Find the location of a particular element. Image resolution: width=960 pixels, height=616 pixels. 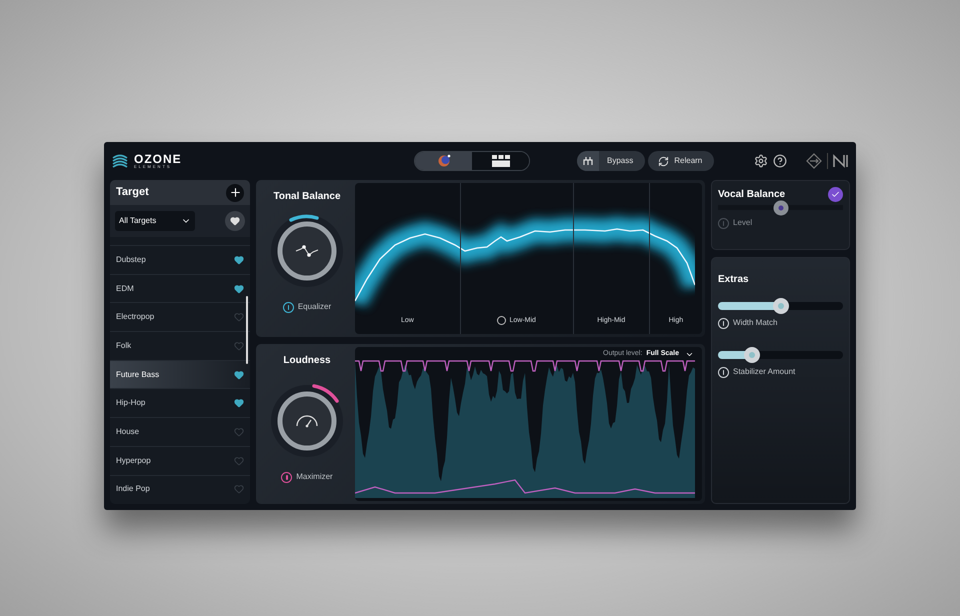

relearn-button: Relearn is located at coordinates (681, 161).